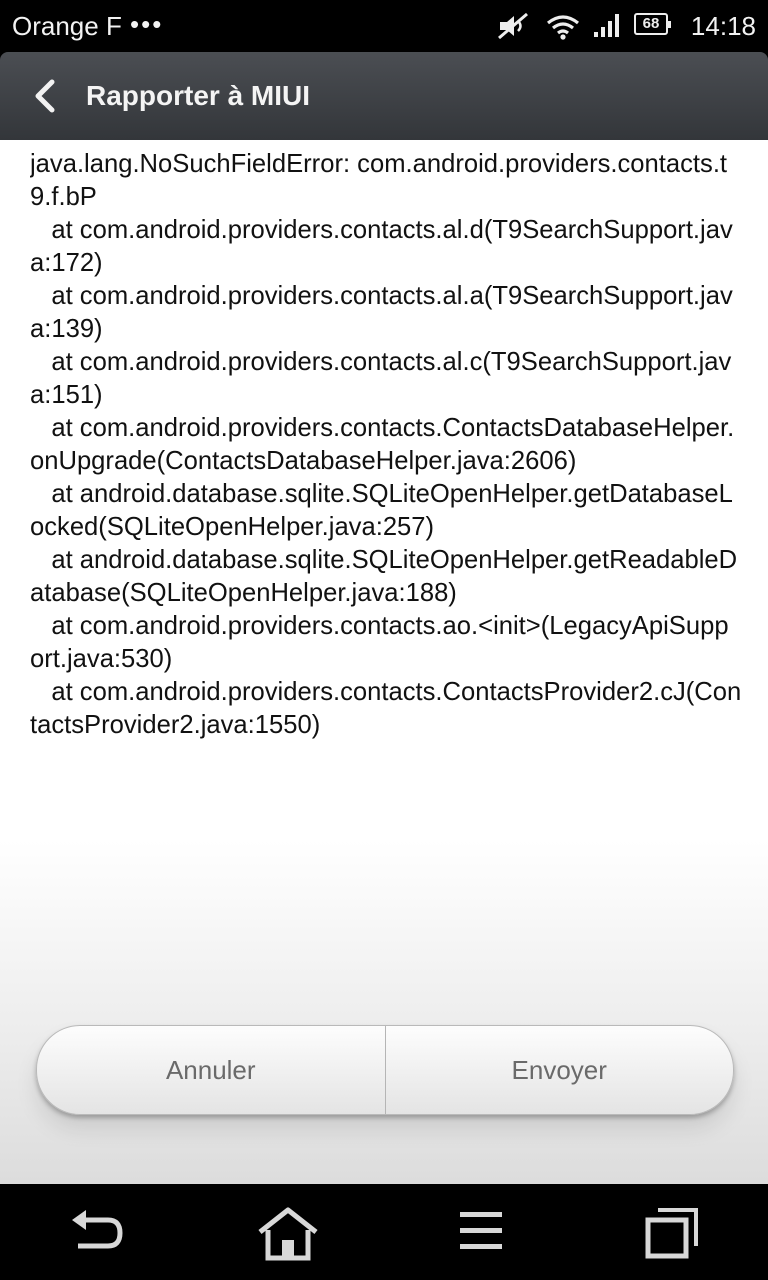 The height and width of the screenshot is (1280, 768). Describe the element at coordinates (147, 24) in the screenshot. I see `more-notifications-indicator: •••` at that location.